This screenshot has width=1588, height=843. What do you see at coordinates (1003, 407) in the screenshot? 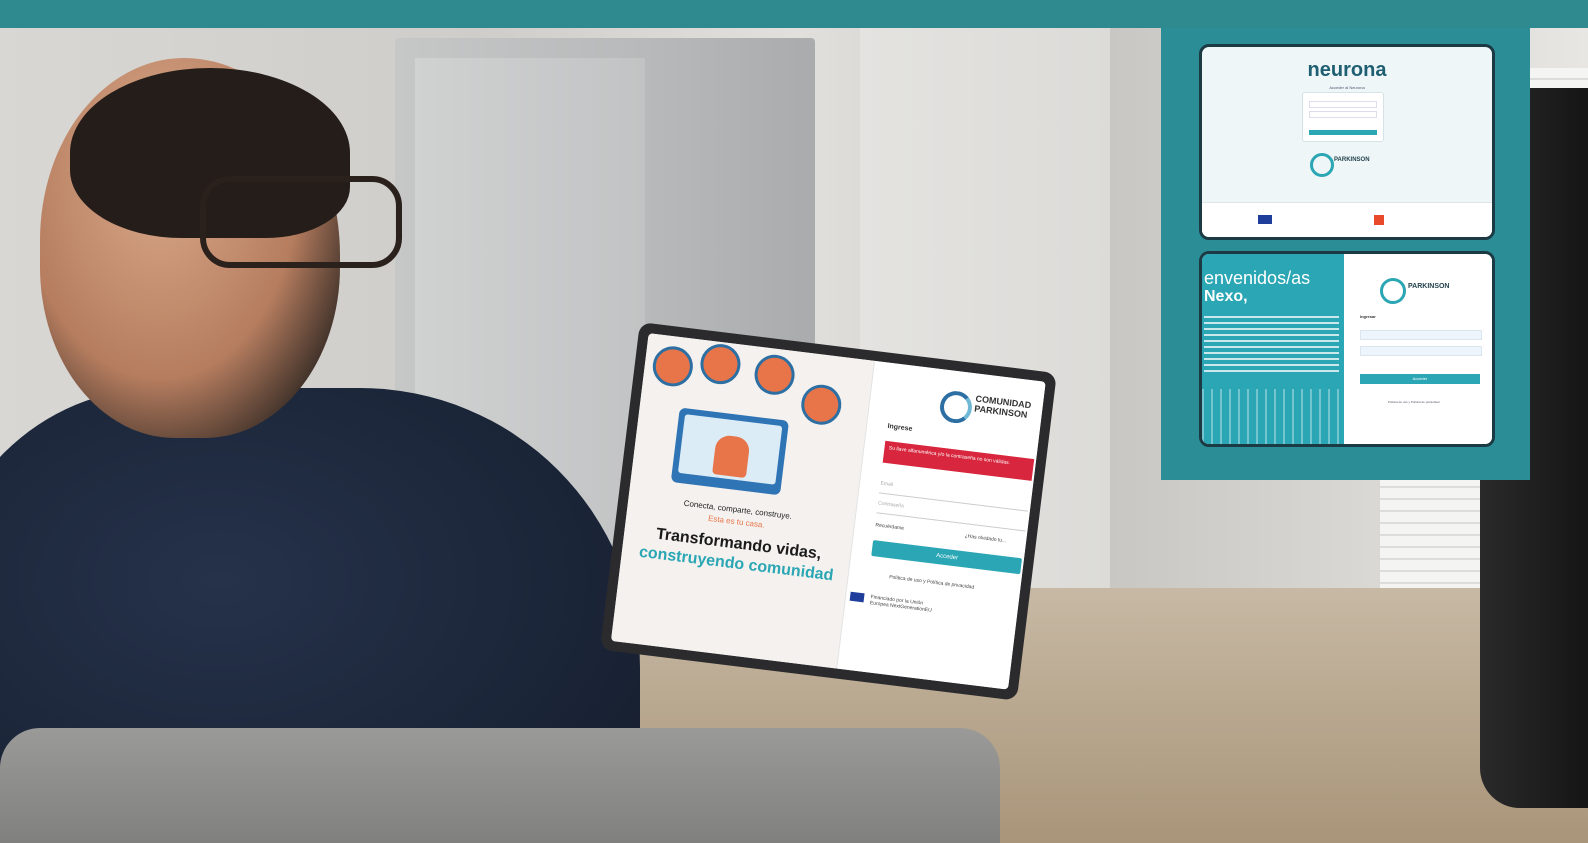
I see `logo-text: COMUNIDAD PARKINSON` at bounding box center [1003, 407].